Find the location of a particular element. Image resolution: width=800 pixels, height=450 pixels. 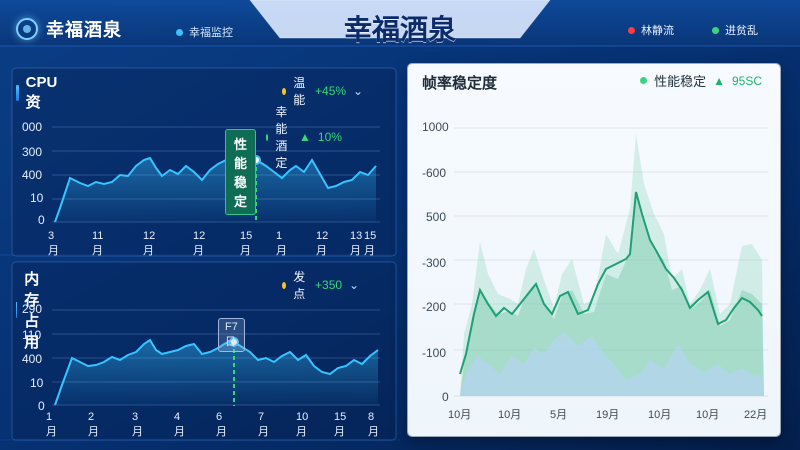

memory-x-label: 10月 is located at coordinates (302, 424).